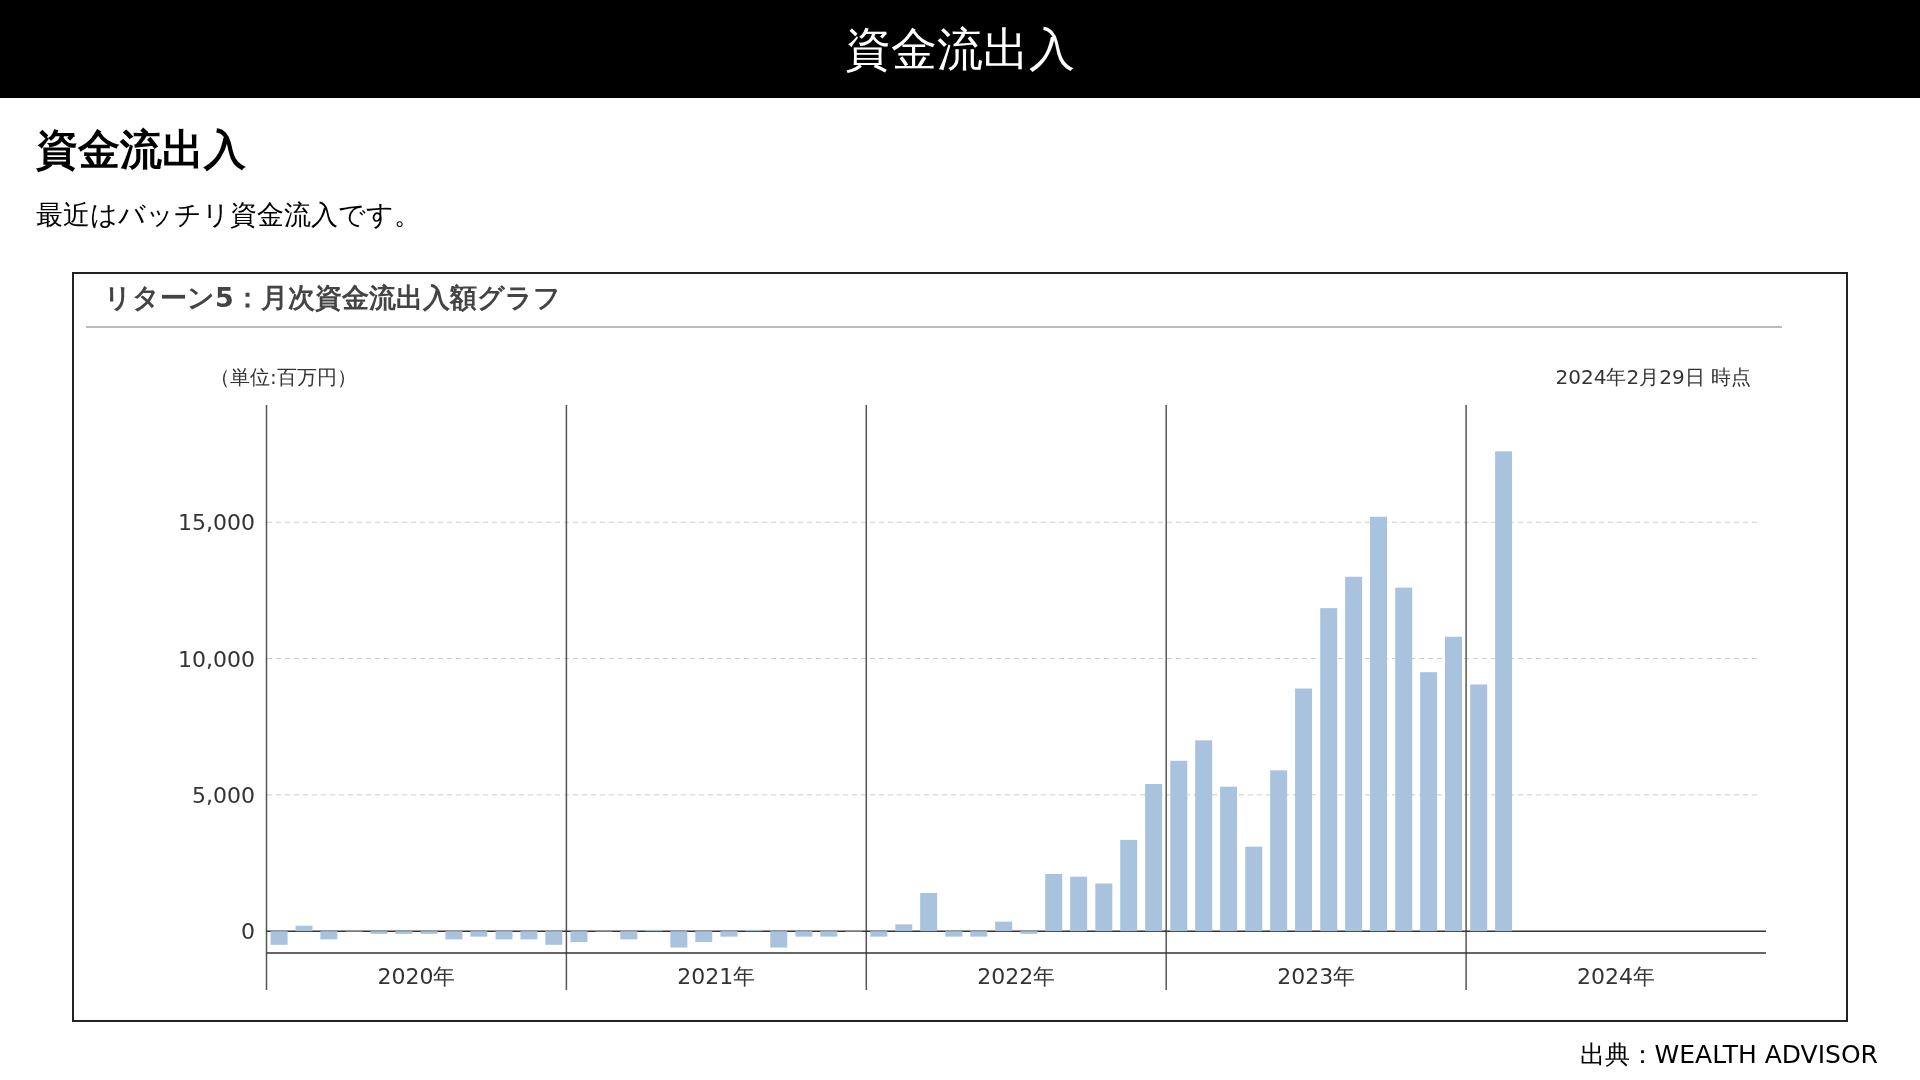 Image resolution: width=1920 pixels, height=1080 pixels. What do you see at coordinates (283, 377) in the screenshot?
I see `unit-label: （単位:百万円）` at bounding box center [283, 377].